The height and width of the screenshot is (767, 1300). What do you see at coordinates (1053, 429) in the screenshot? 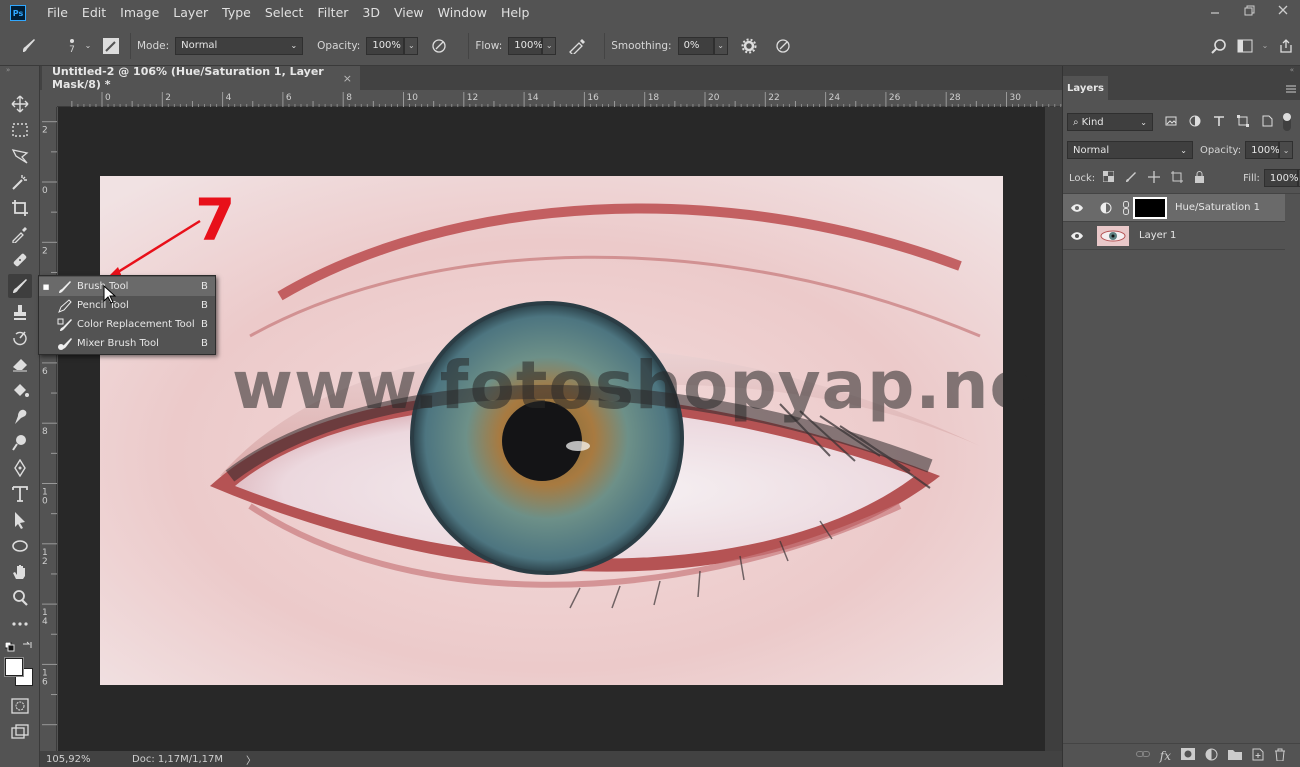
I see `vertical-scrollbar` at bounding box center [1053, 429].